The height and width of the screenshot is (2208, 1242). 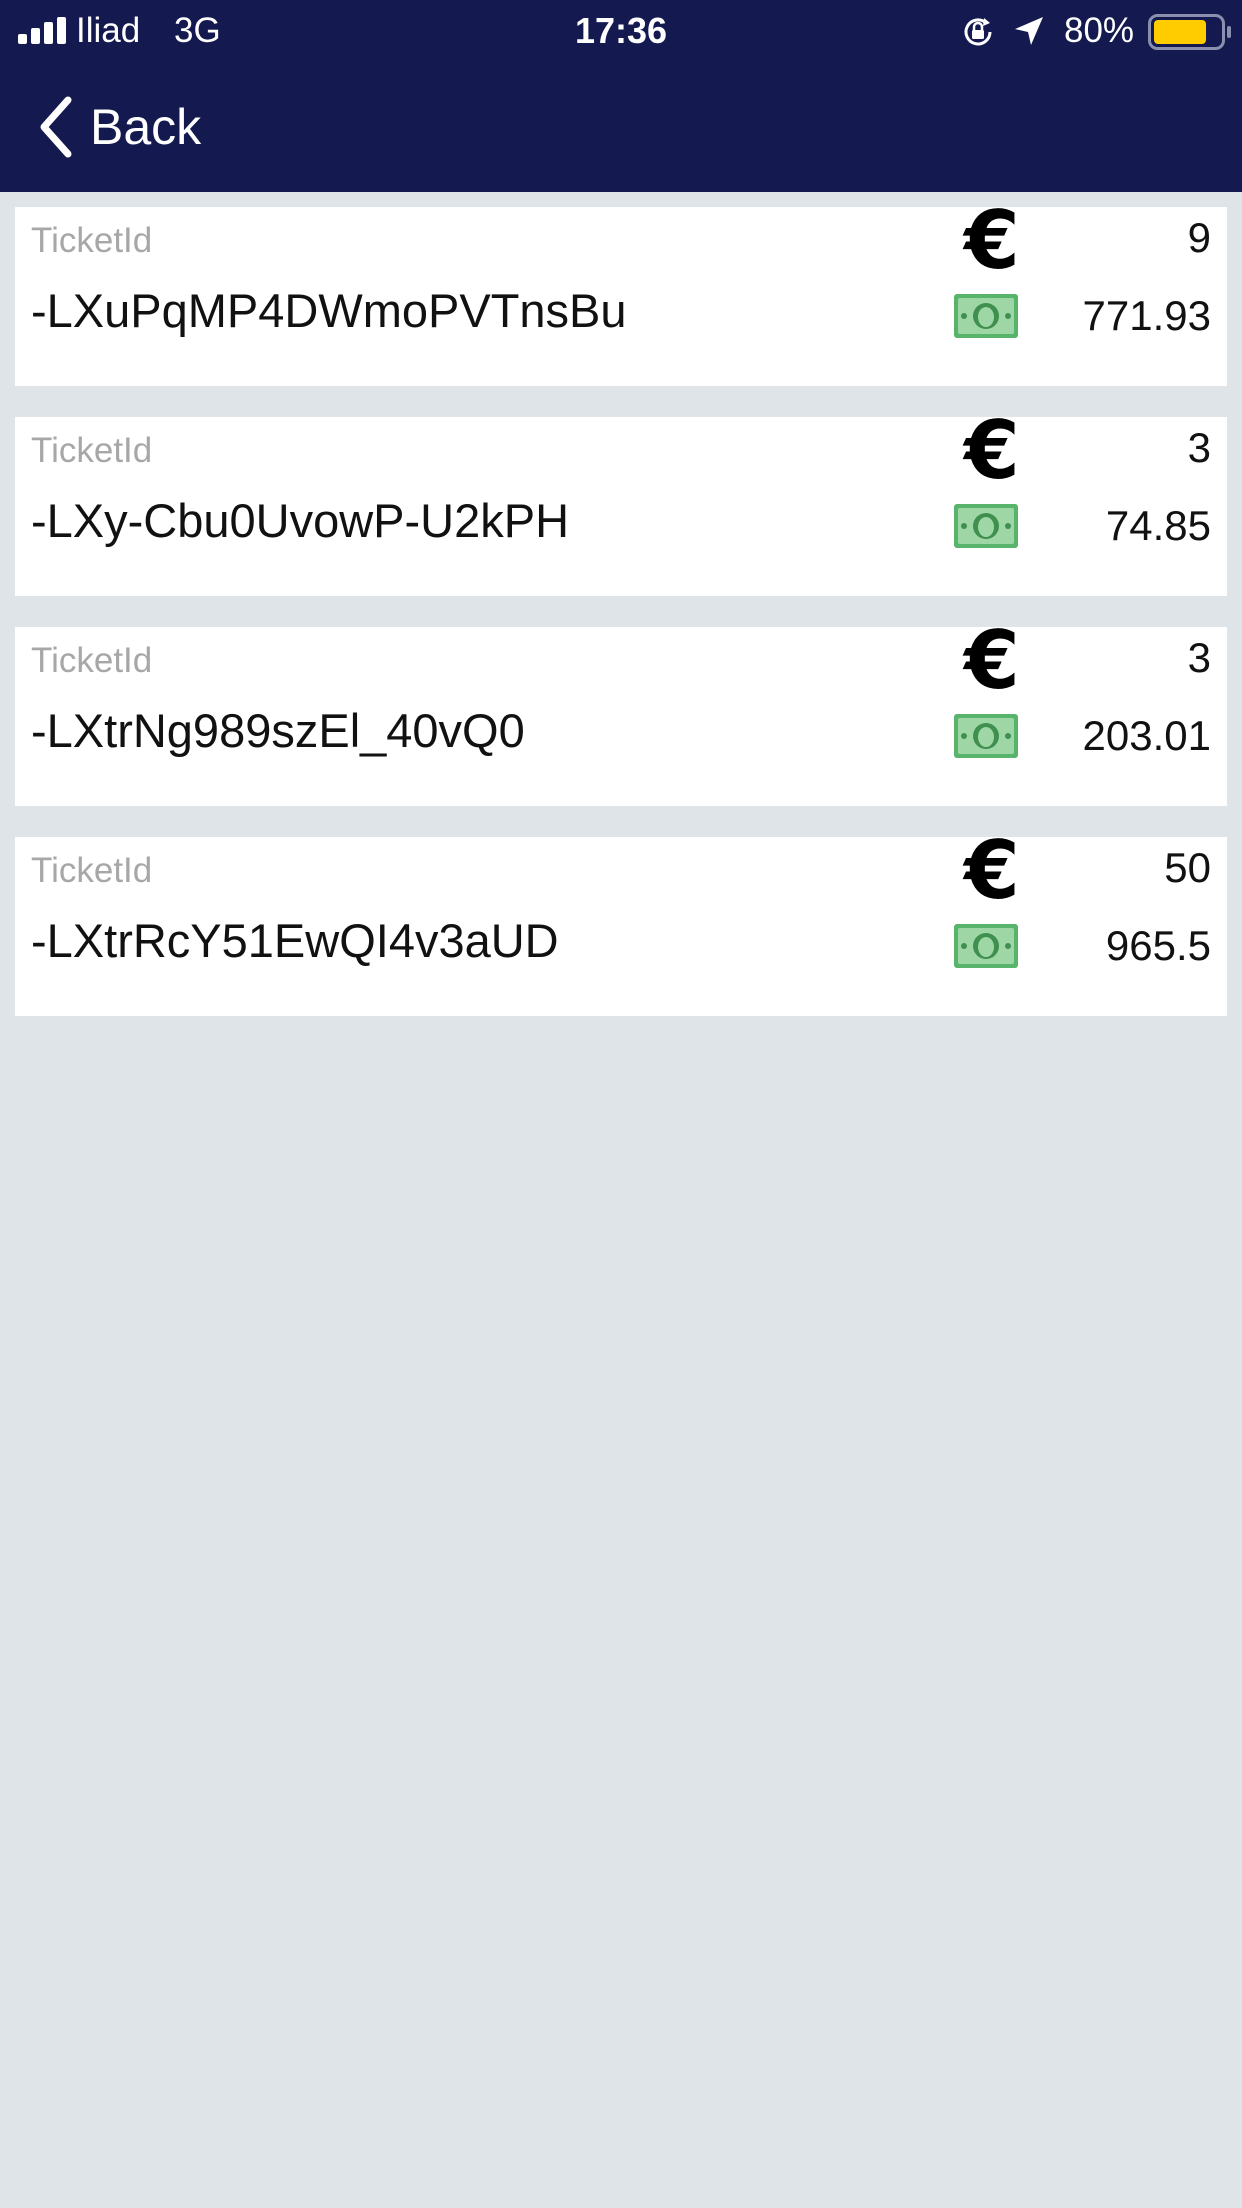 I want to click on battery-percent: 80%, so click(x=1099, y=30).